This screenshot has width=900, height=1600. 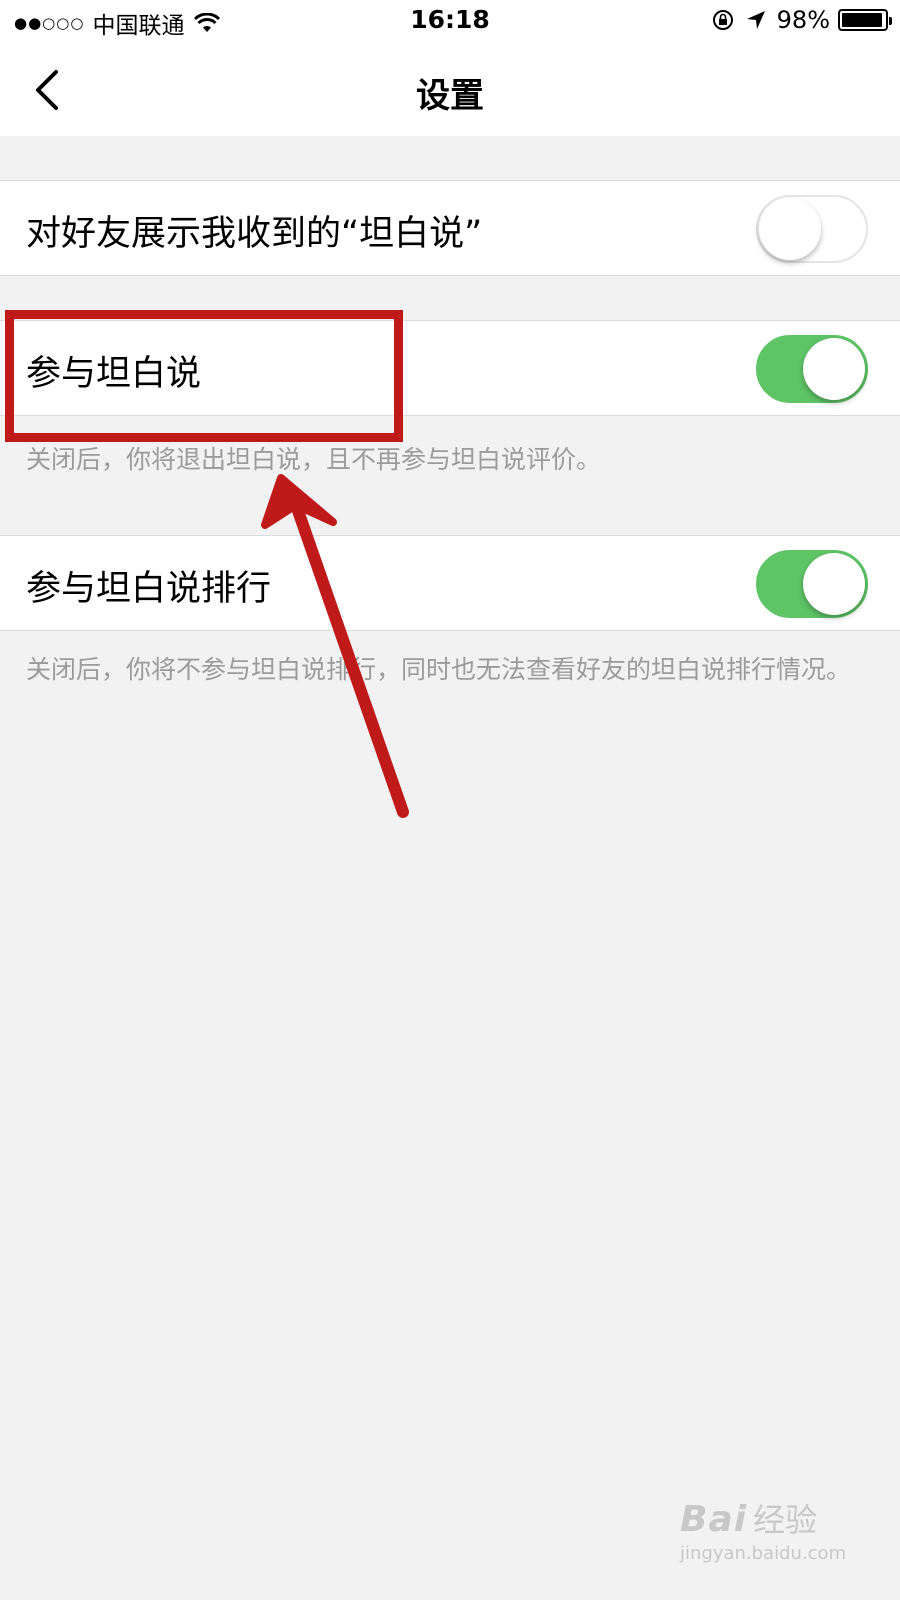 What do you see at coordinates (763, 1553) in the screenshot?
I see `watermark-url: jingyan.baidu.com` at bounding box center [763, 1553].